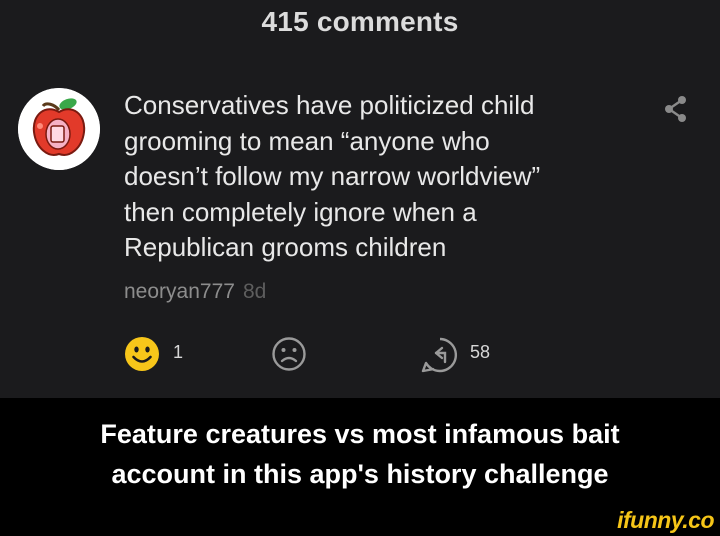 The height and width of the screenshot is (536, 720). I want to click on comment-meta: neoryan777 8d, so click(195, 292).